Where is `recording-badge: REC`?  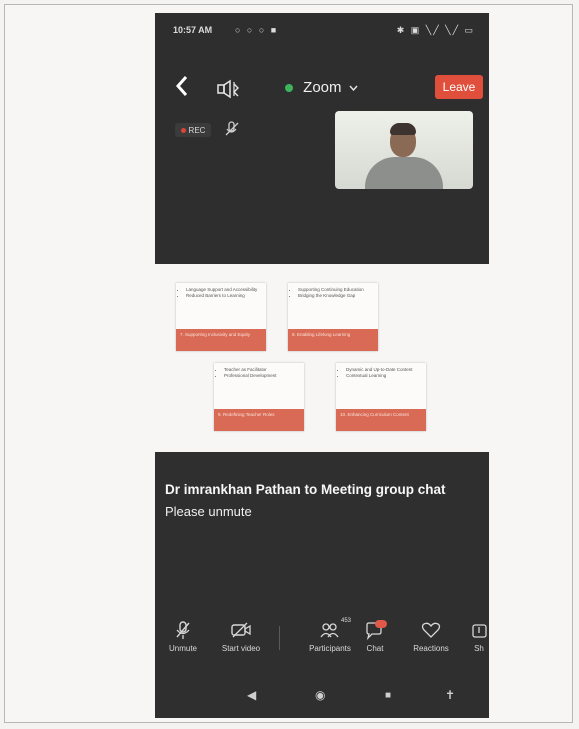 recording-badge: REC is located at coordinates (193, 130).